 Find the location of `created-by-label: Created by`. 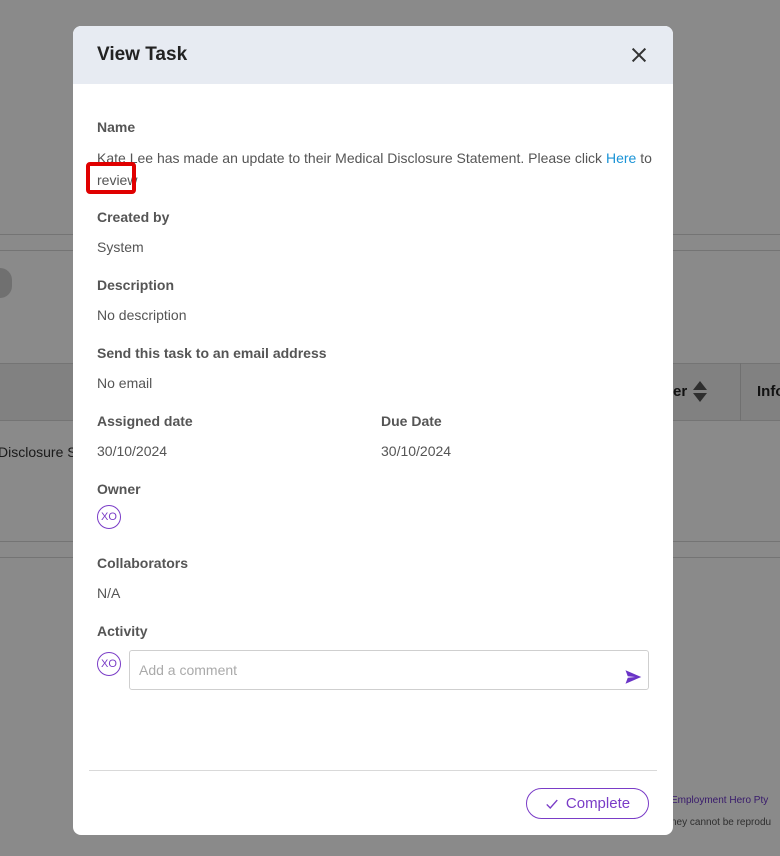

created-by-label: Created by is located at coordinates (133, 217).